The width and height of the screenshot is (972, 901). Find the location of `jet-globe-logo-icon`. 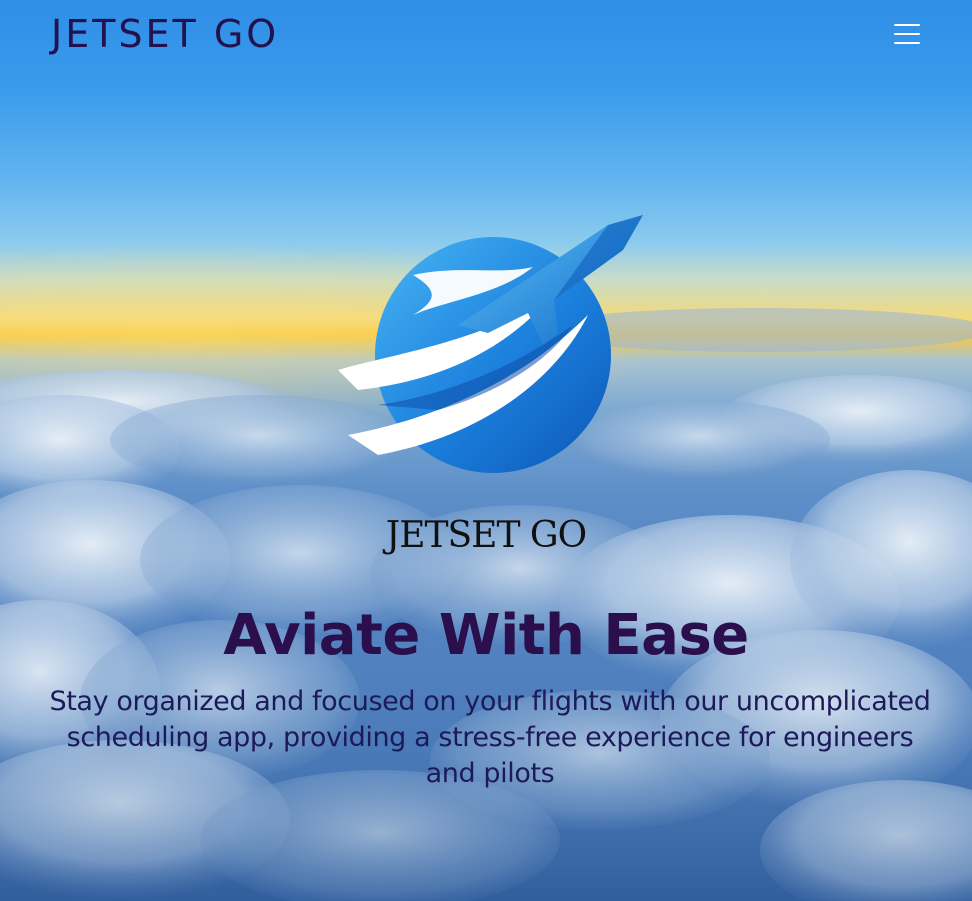

jet-globe-logo-icon is located at coordinates (490, 344).